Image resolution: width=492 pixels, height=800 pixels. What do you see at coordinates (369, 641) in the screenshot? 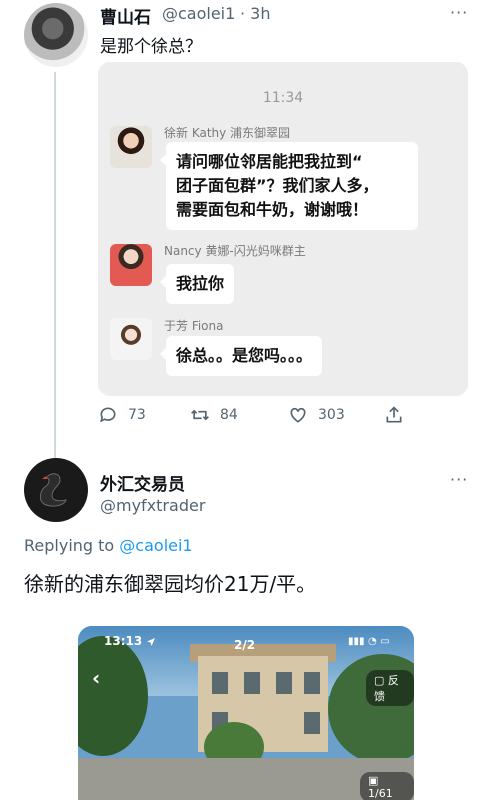
I see `status-icons: ▮▮▮ ◔ ▭` at bounding box center [369, 641].